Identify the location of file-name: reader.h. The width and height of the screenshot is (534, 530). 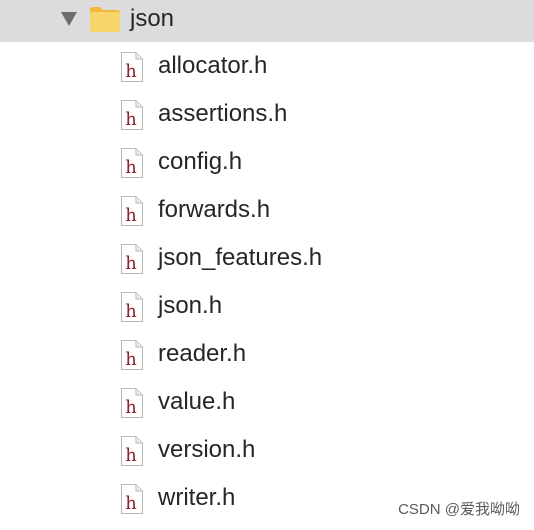
(202, 353).